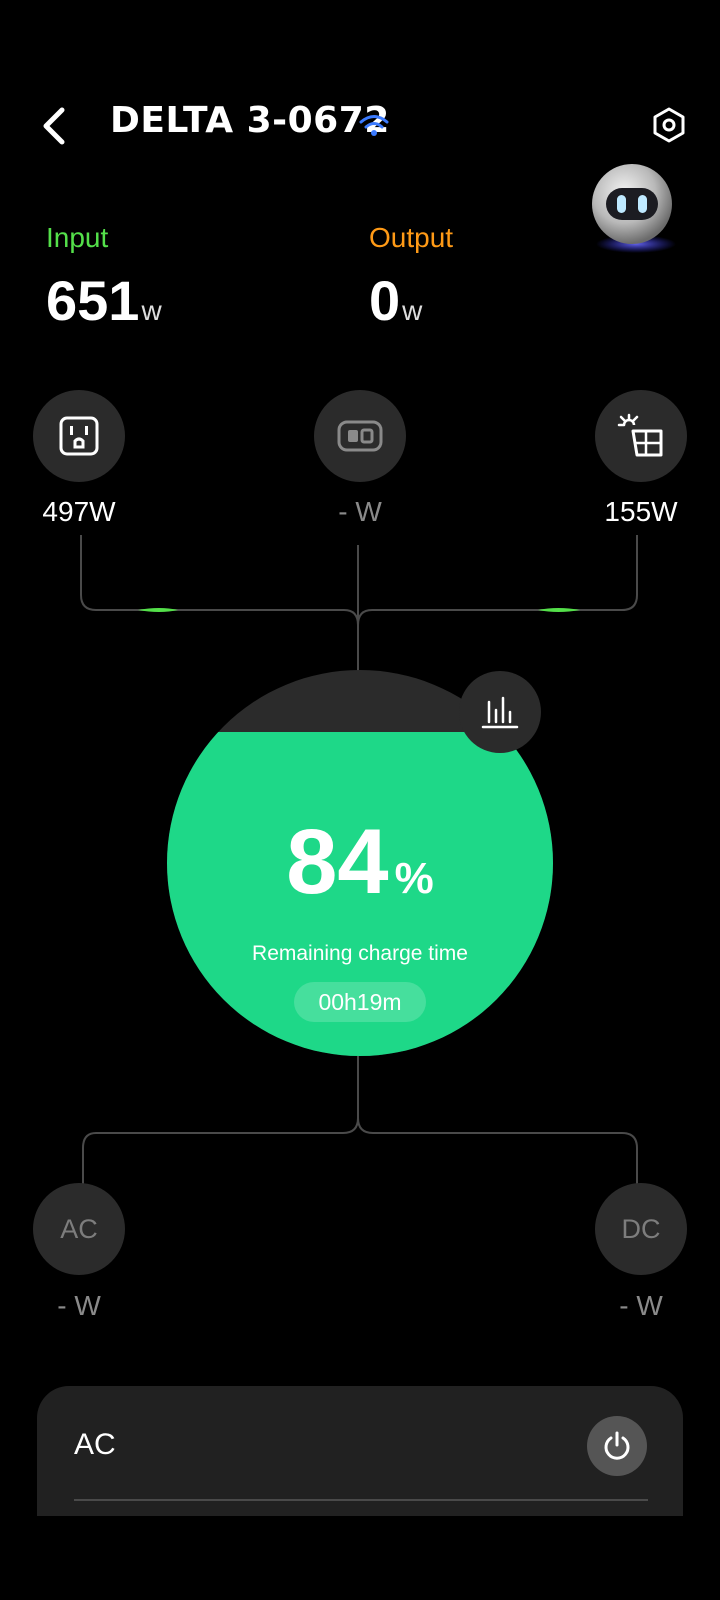 The height and width of the screenshot is (1600, 720). I want to click on output-power-value: 0w, so click(395, 300).